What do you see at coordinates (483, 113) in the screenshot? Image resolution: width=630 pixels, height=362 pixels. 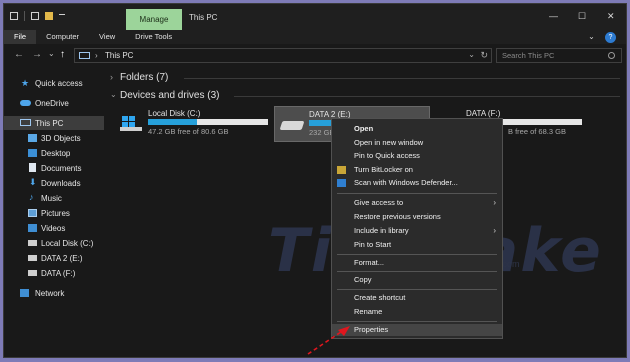 I see `drive-name: DATA (F:)` at bounding box center [483, 113].